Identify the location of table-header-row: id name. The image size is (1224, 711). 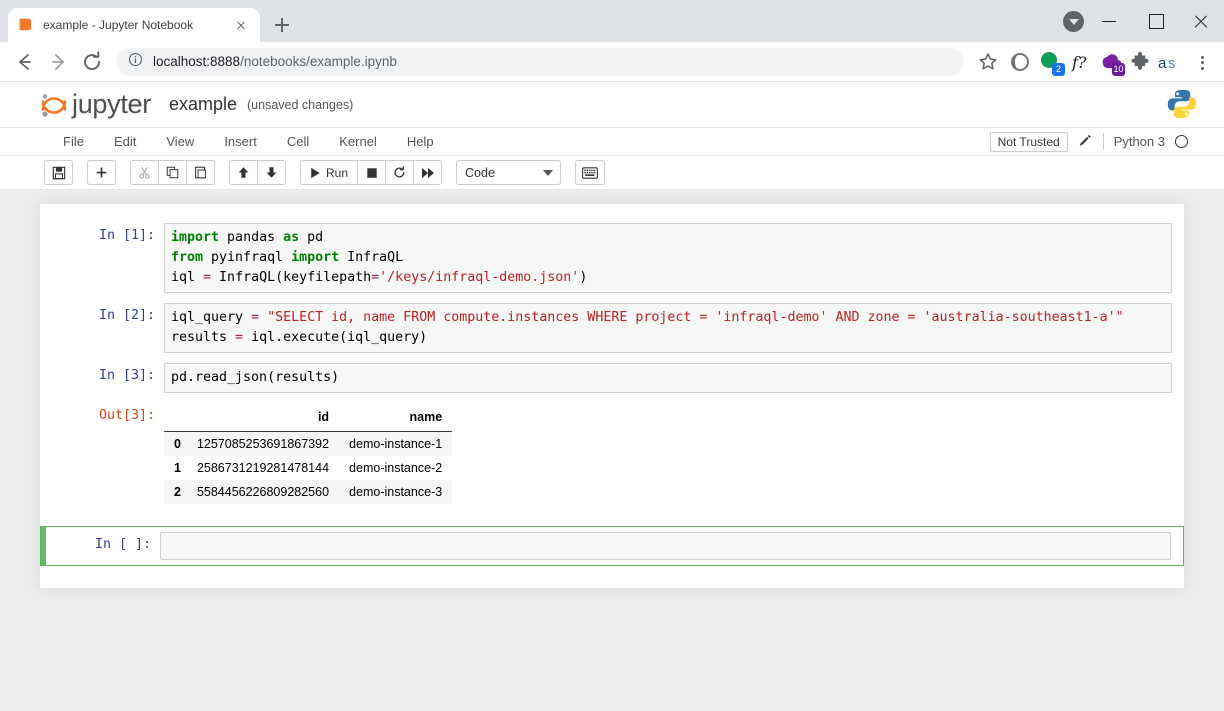
(308, 419).